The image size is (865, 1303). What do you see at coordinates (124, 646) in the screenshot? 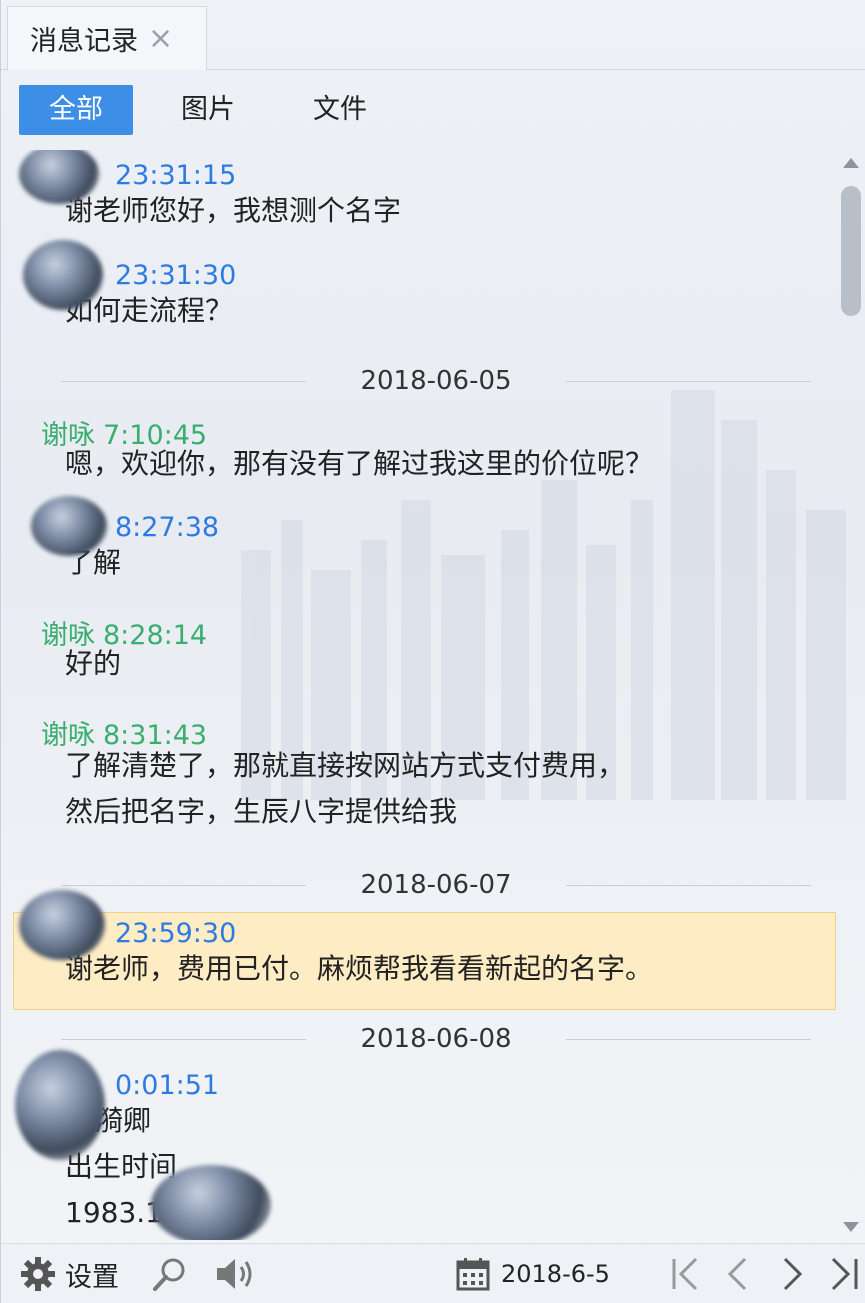
I see `list-item: 谢咏 8:28:14 好的` at bounding box center [124, 646].